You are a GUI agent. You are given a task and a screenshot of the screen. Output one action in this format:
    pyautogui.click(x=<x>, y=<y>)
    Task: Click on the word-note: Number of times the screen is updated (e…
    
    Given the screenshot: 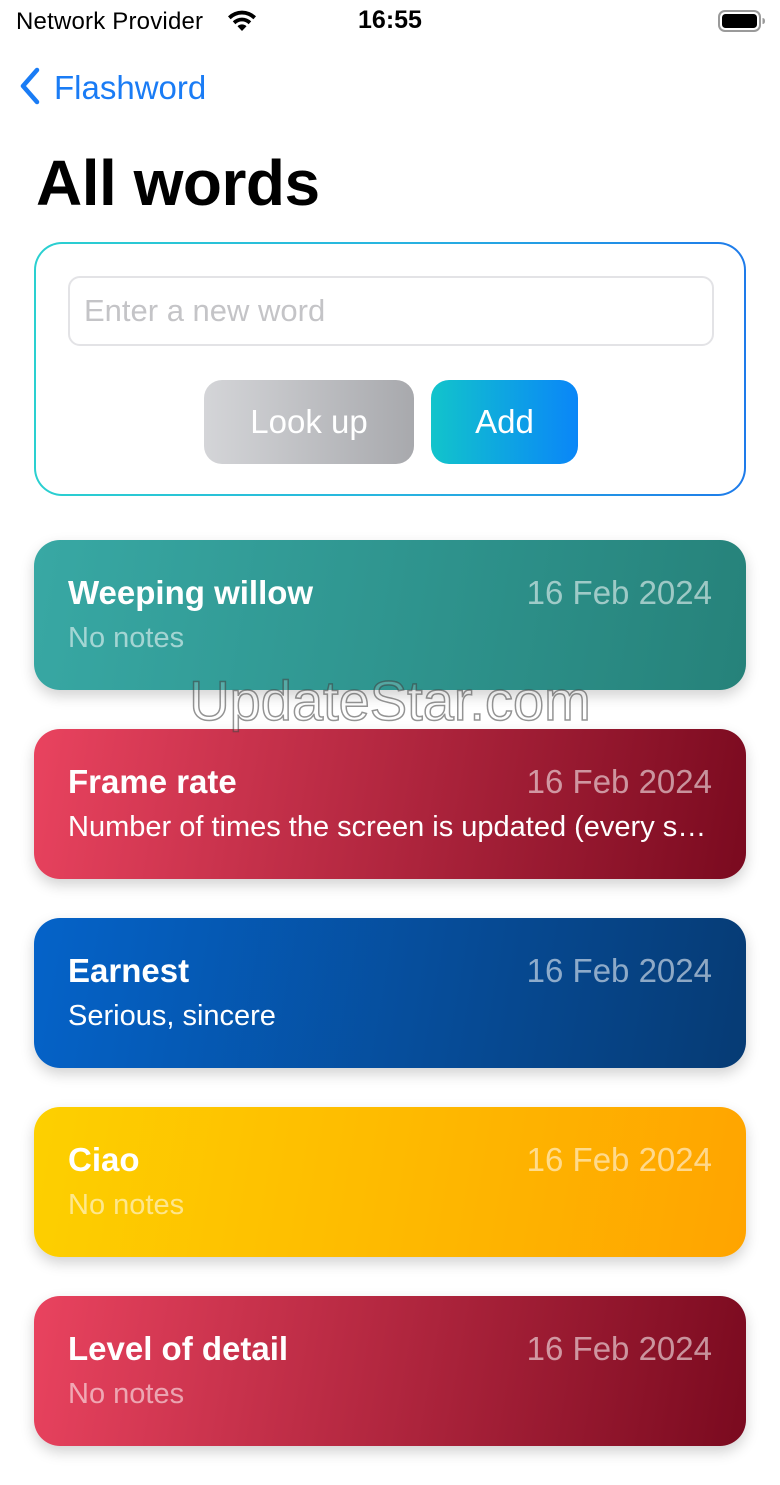 What is the action you would take?
    pyautogui.click(x=388, y=827)
    